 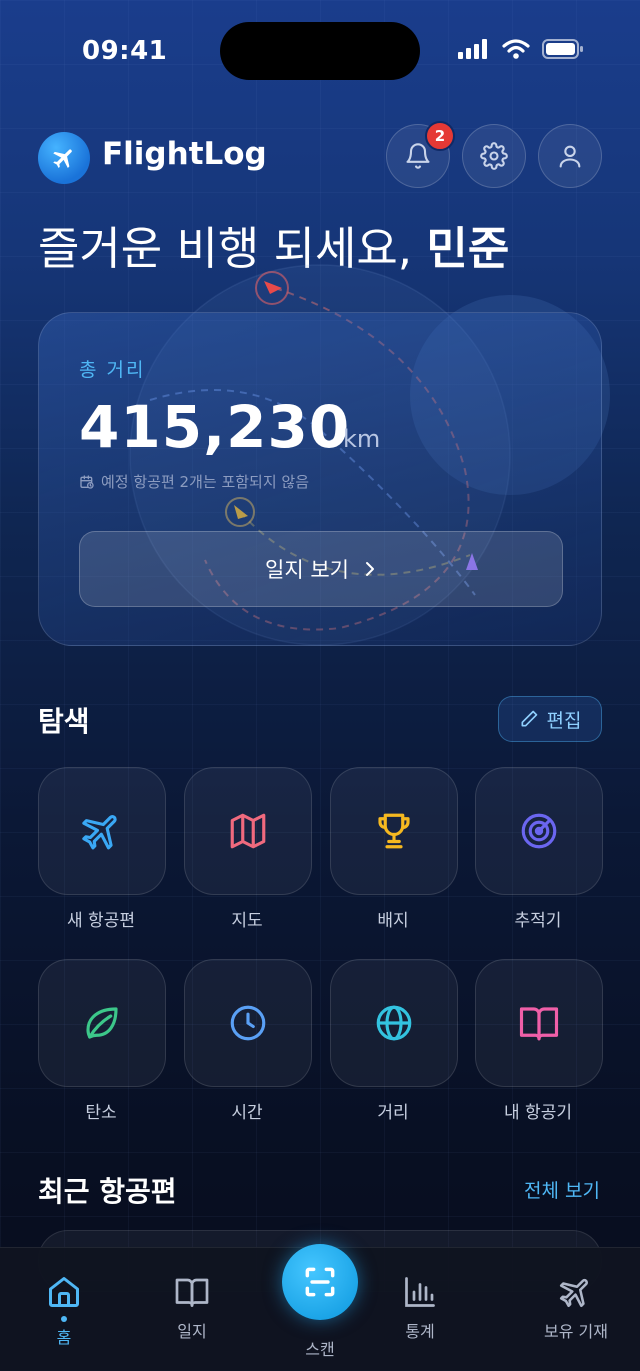 I want to click on tile-distance, so click(x=394, y=1023).